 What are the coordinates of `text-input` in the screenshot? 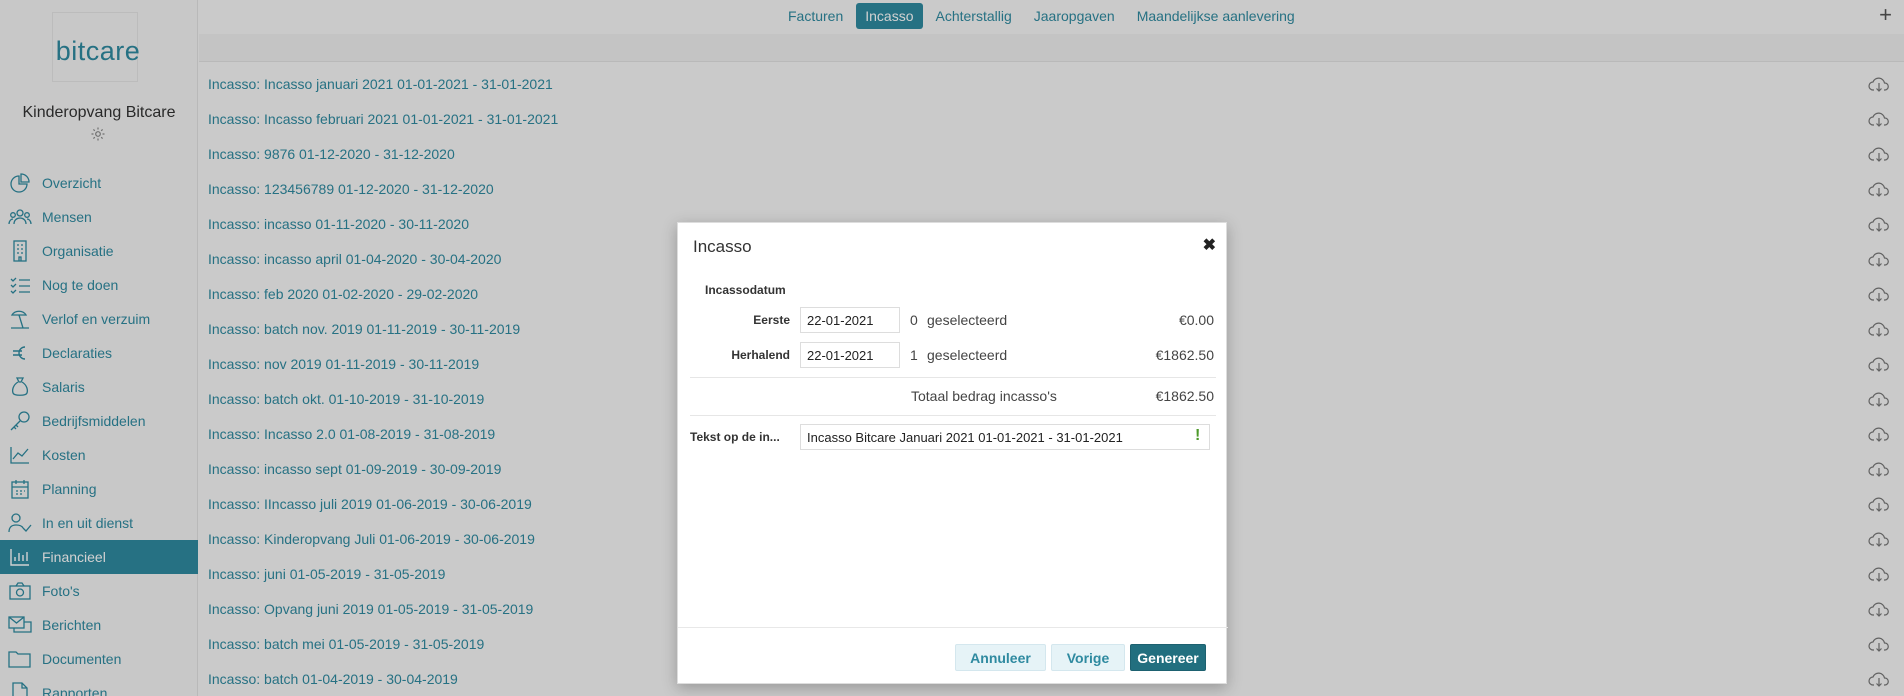 It's located at (1005, 437).